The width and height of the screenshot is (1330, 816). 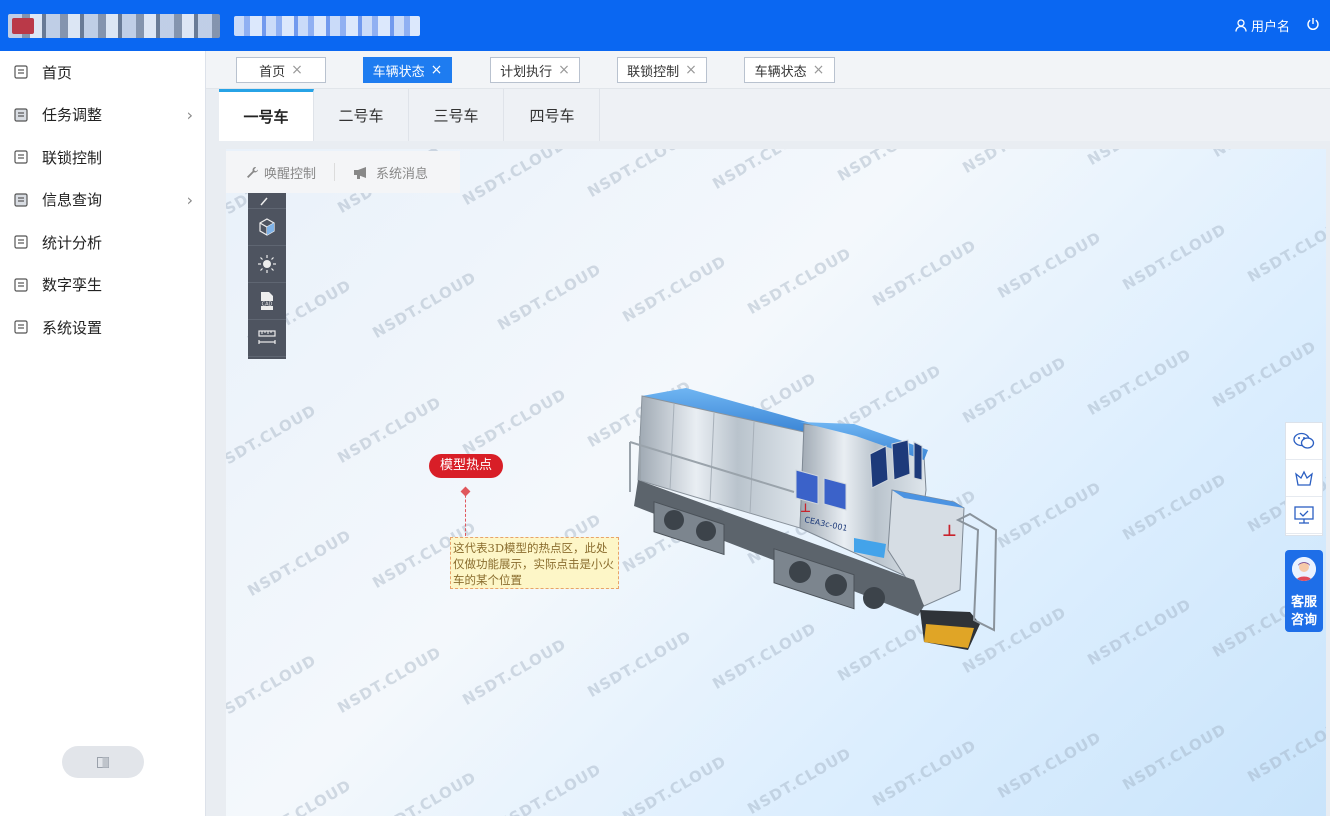 What do you see at coordinates (266, 115) in the screenshot?
I see `tab-vehicle-1: 一号车` at bounding box center [266, 115].